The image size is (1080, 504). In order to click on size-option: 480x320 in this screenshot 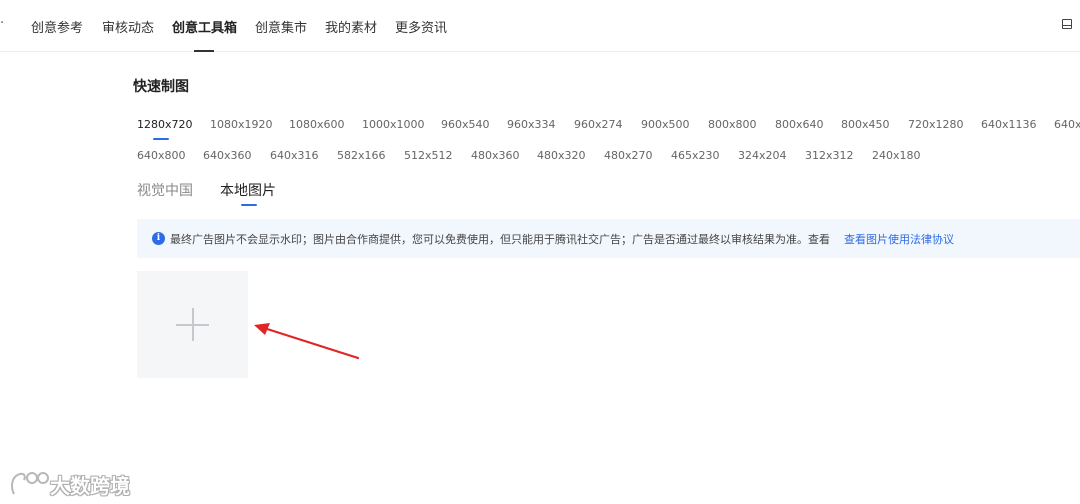, I will do `click(561, 155)`.